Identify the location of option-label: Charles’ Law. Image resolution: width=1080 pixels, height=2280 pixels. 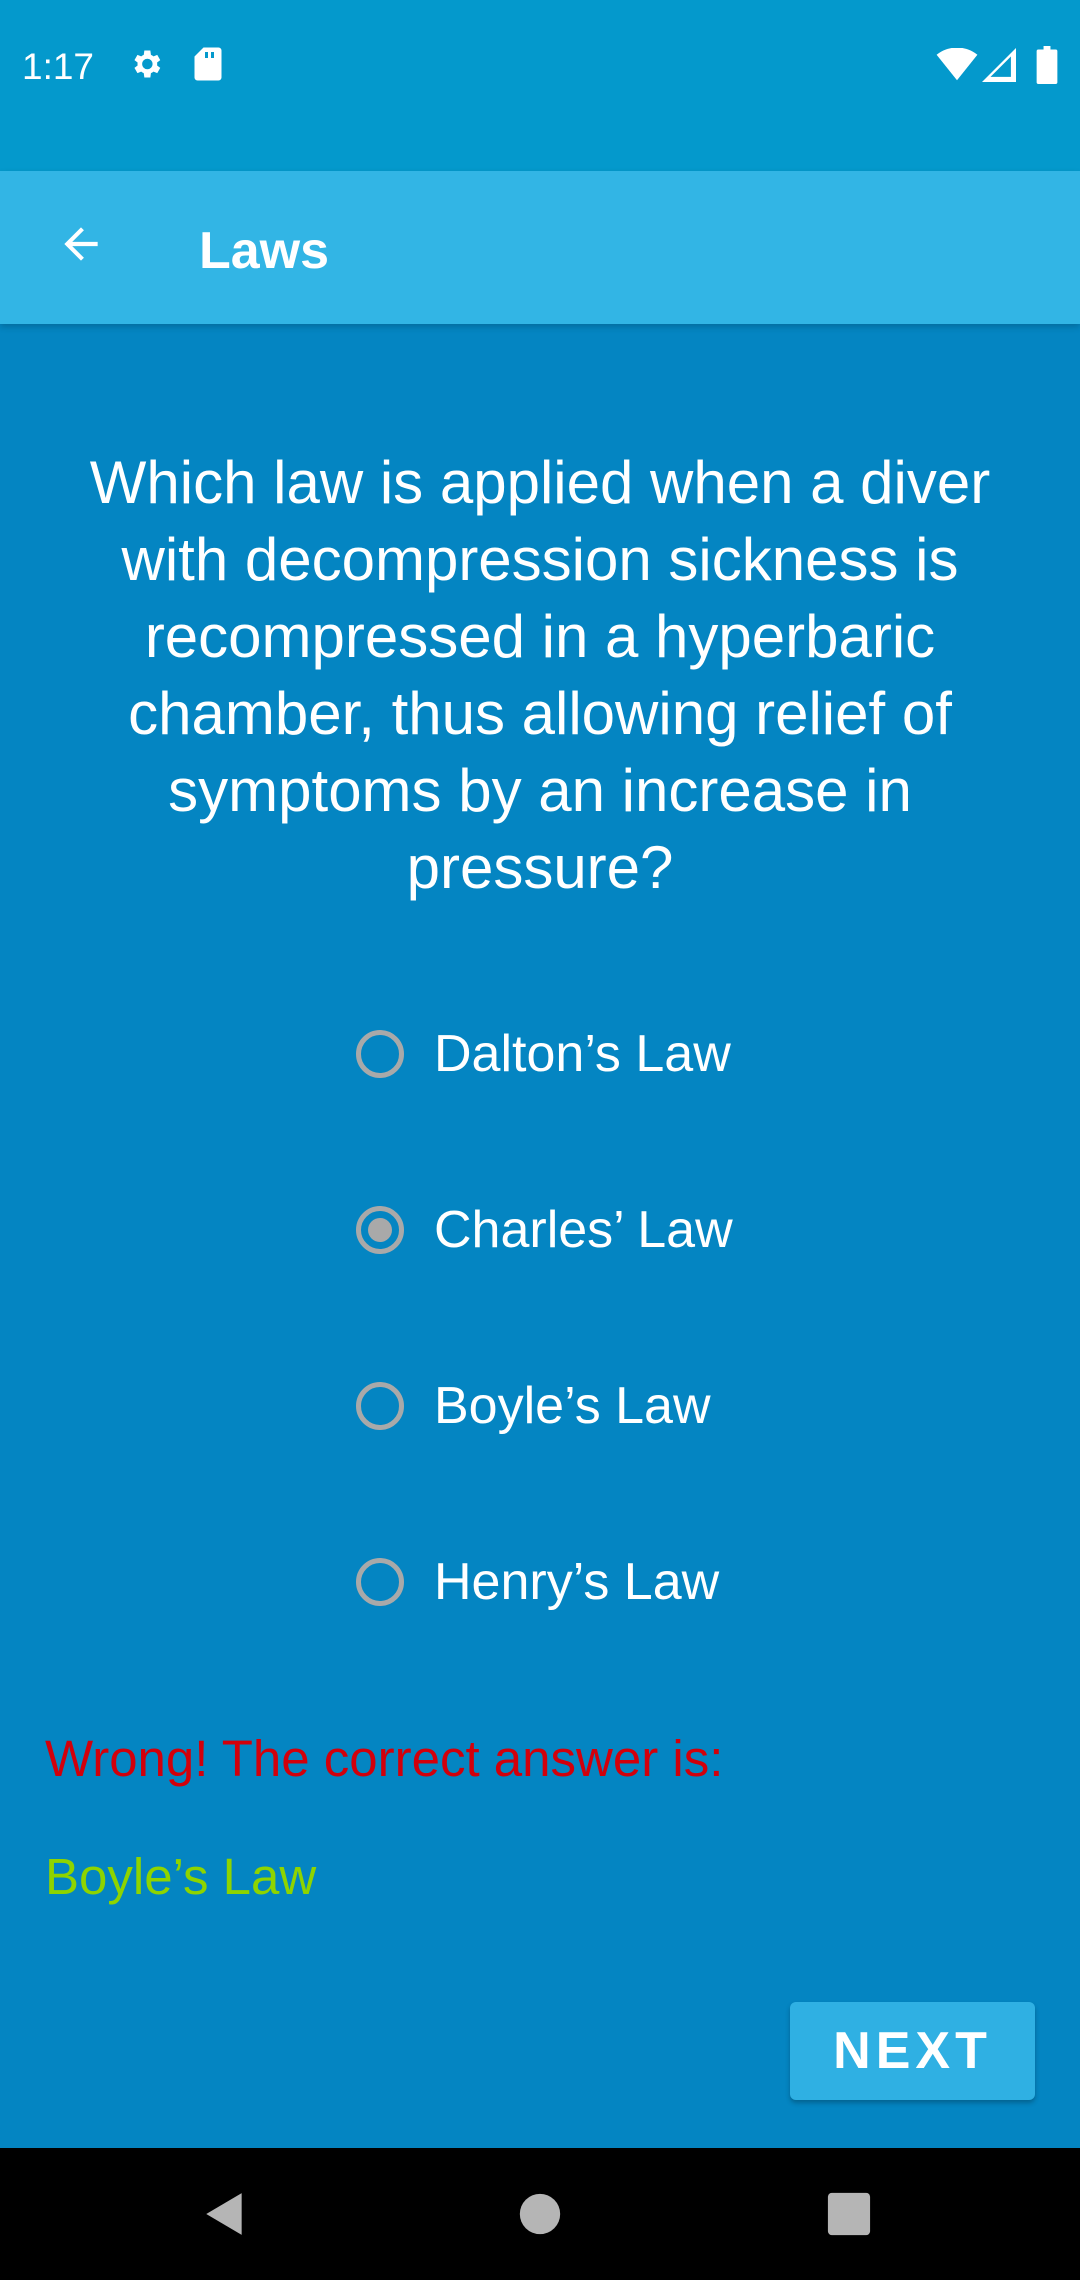
(583, 1230).